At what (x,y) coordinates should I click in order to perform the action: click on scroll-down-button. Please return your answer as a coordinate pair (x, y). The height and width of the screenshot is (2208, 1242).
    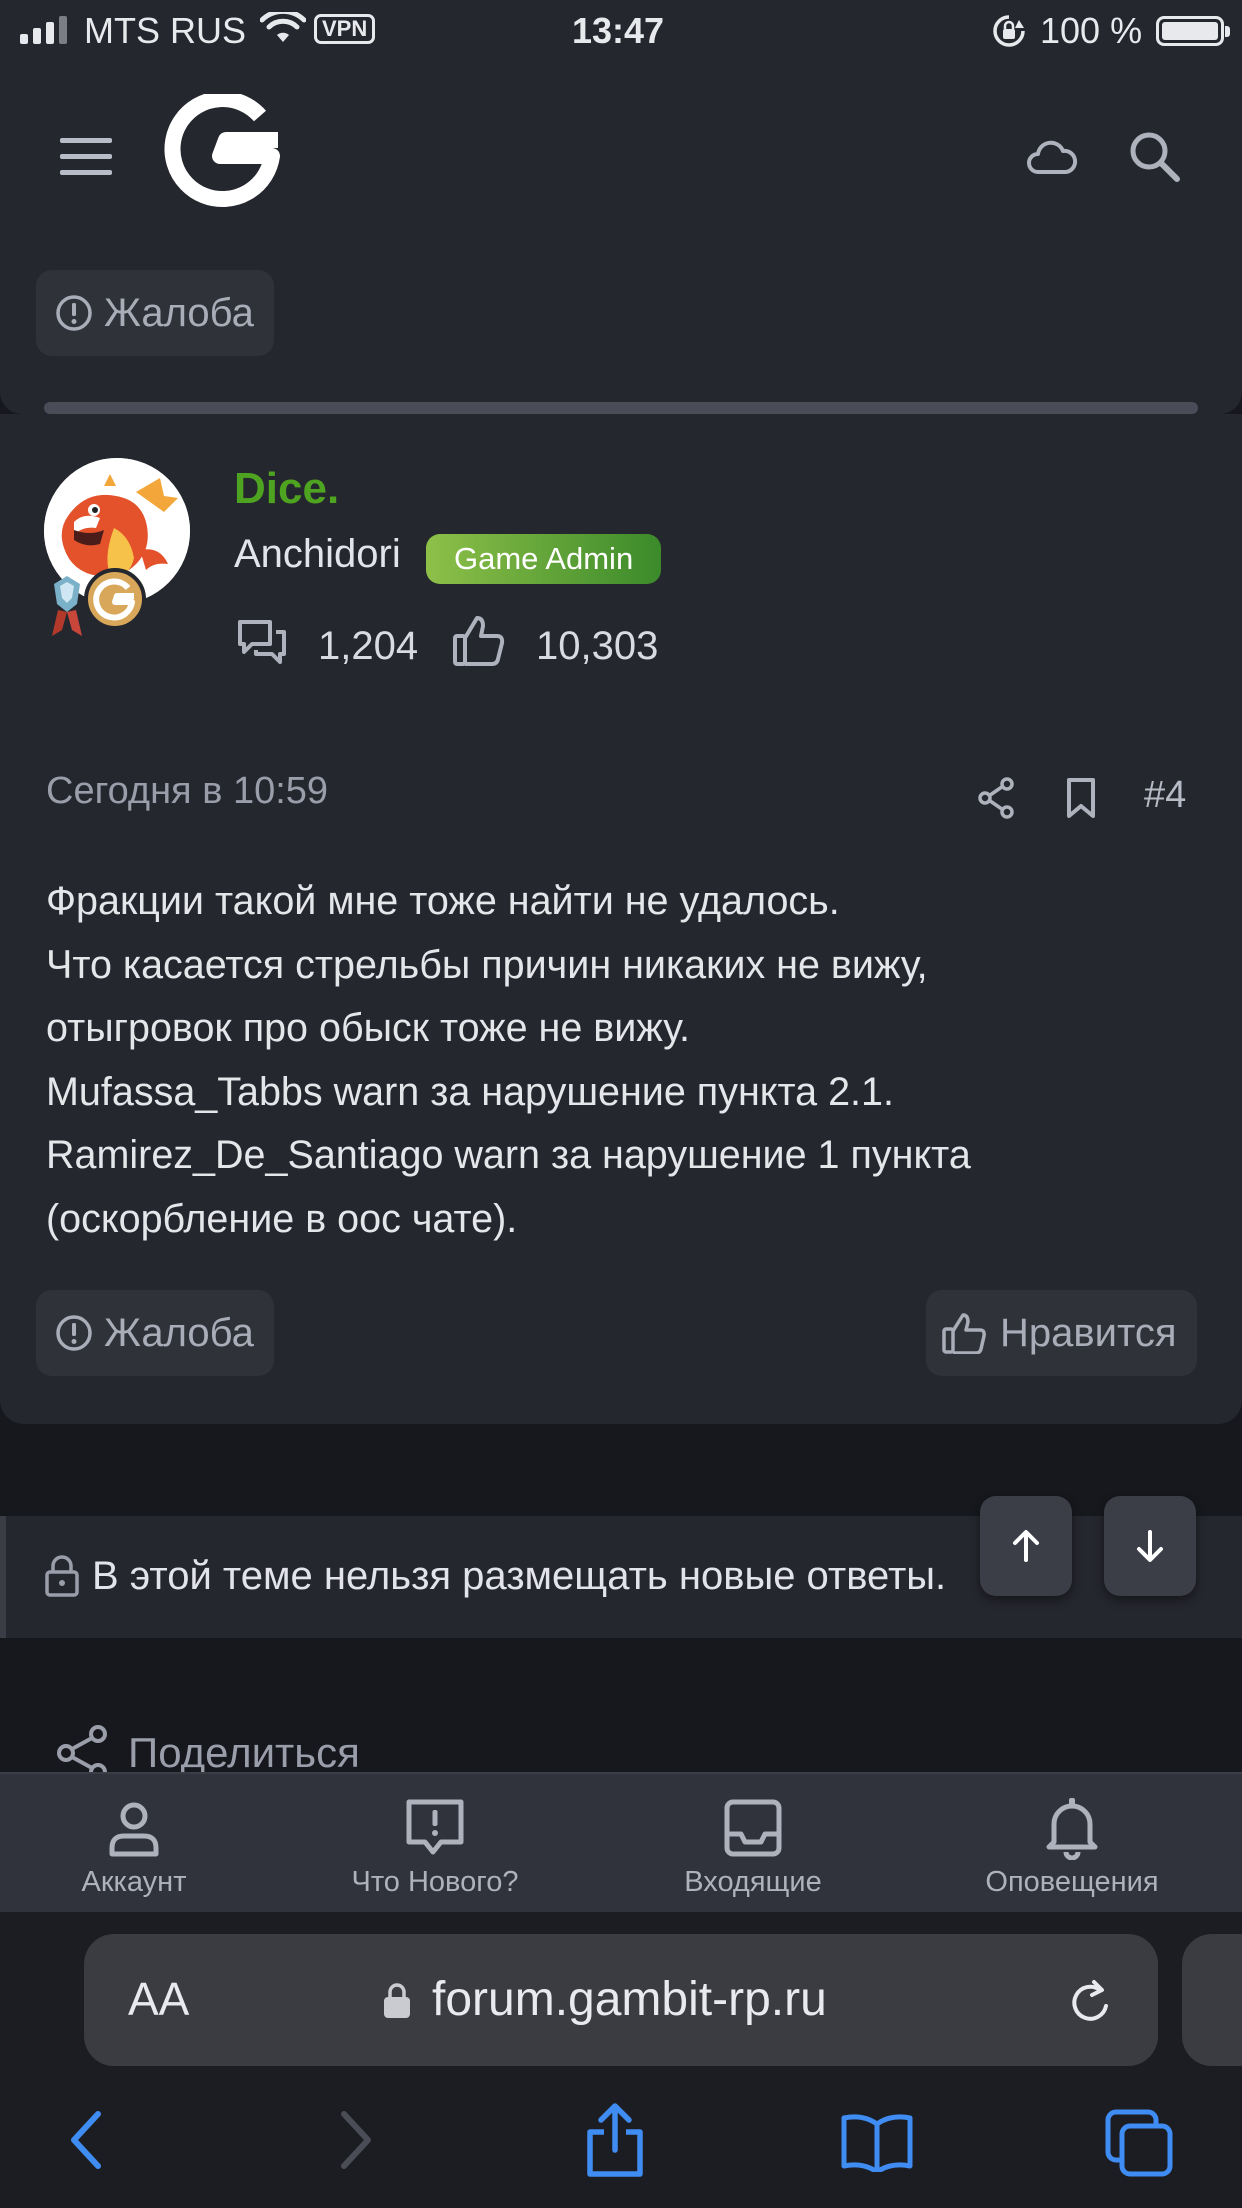
    Looking at the image, I should click on (1150, 1546).